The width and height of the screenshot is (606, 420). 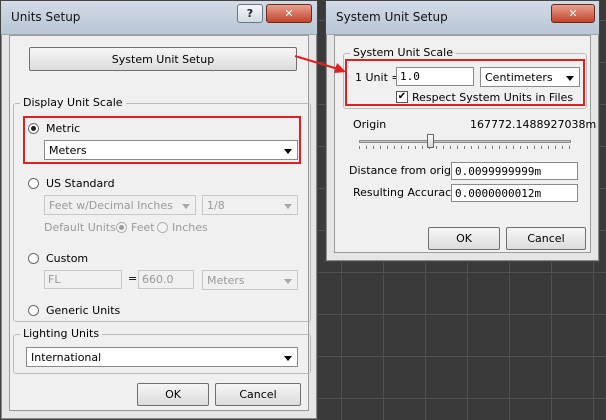 What do you see at coordinates (378, 77) in the screenshot?
I see `unit-equals-label: 1 Unit =` at bounding box center [378, 77].